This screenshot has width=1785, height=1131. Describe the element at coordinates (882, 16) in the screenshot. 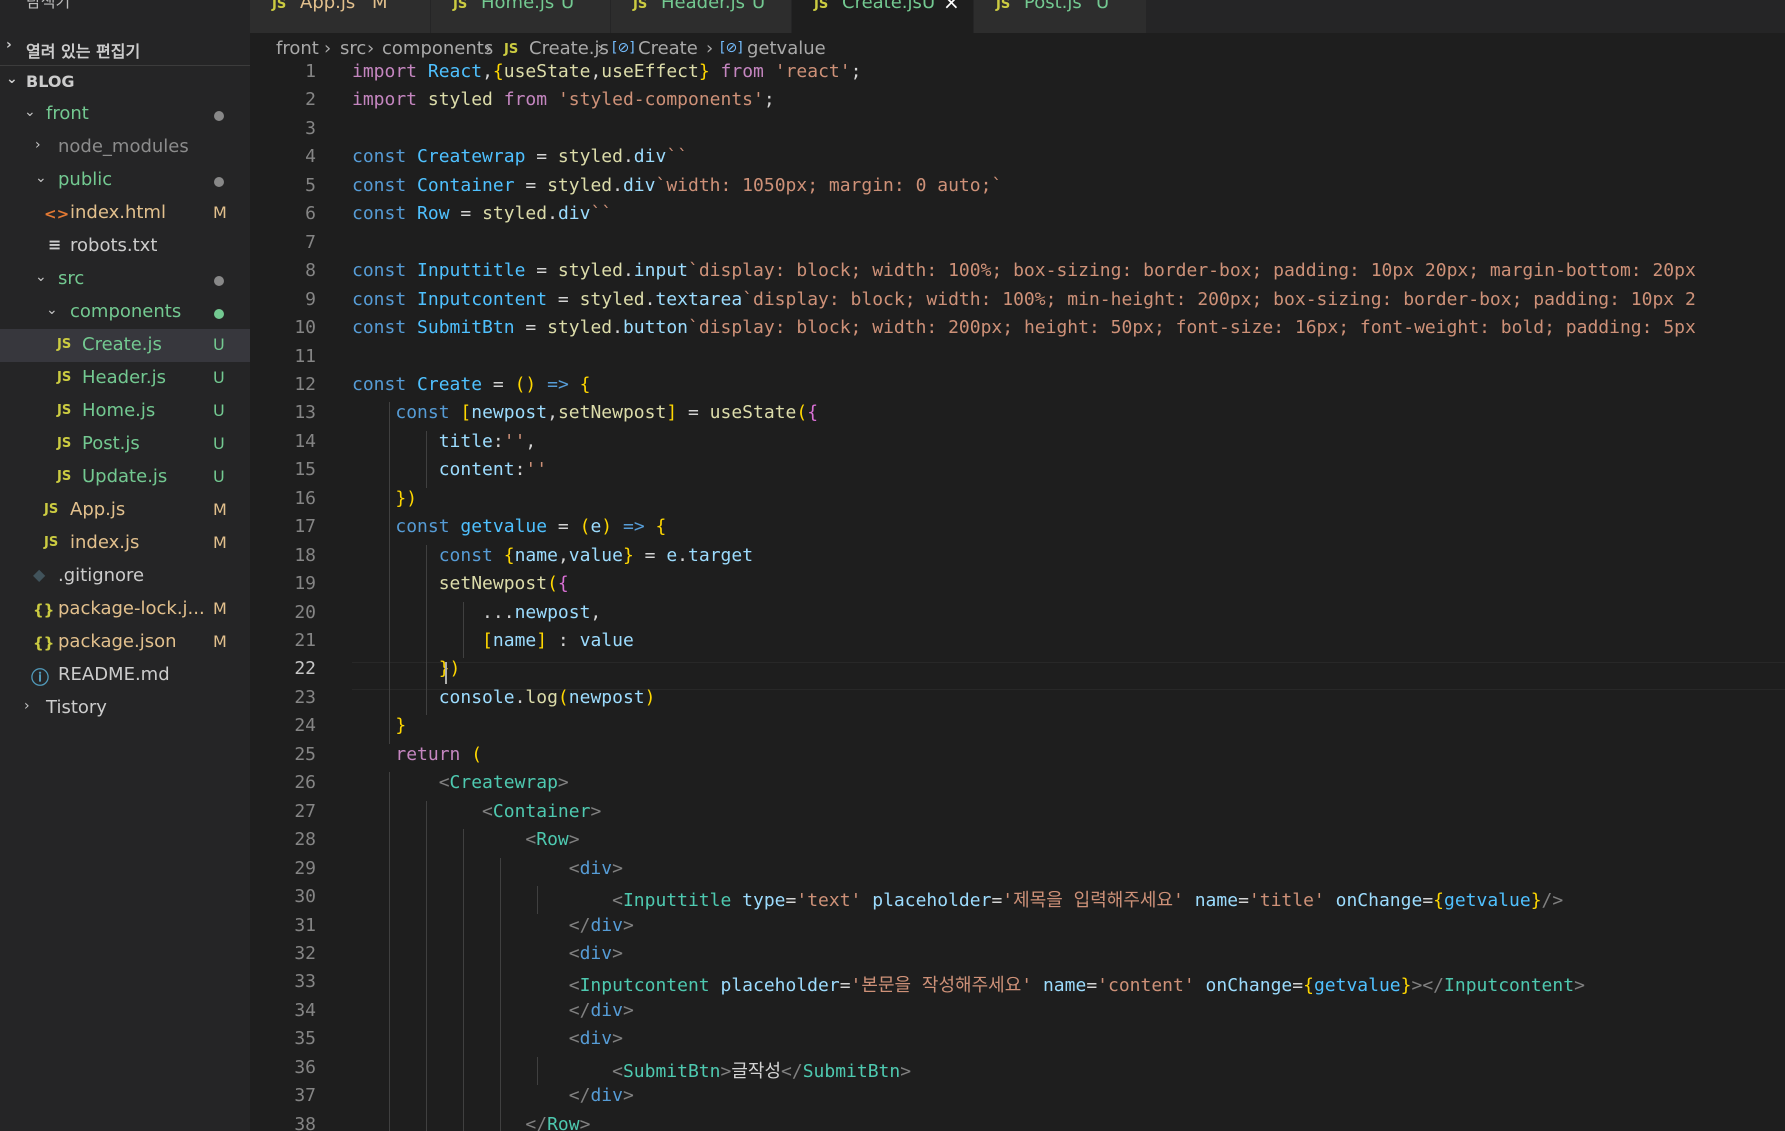

I see `tab-create-js: JS Create.js U ×` at that location.